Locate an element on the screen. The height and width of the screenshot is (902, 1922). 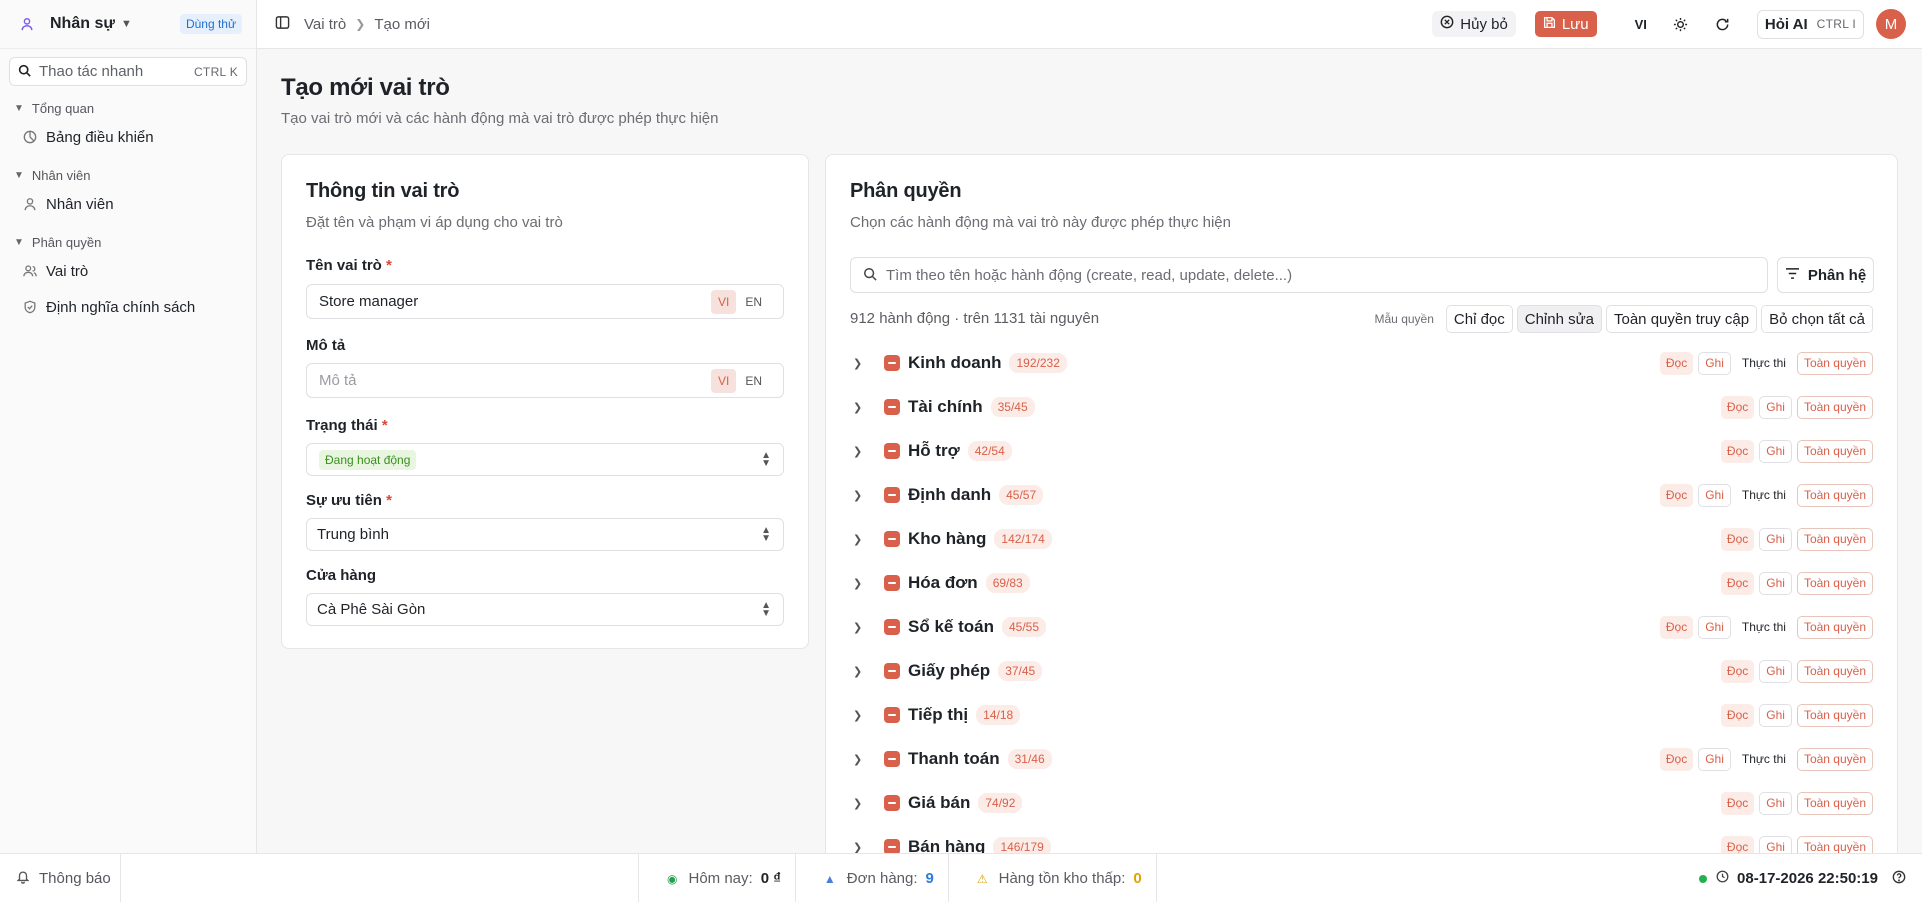
preset-full-access: Toàn quyền truy cập is located at coordinates (1682, 319).